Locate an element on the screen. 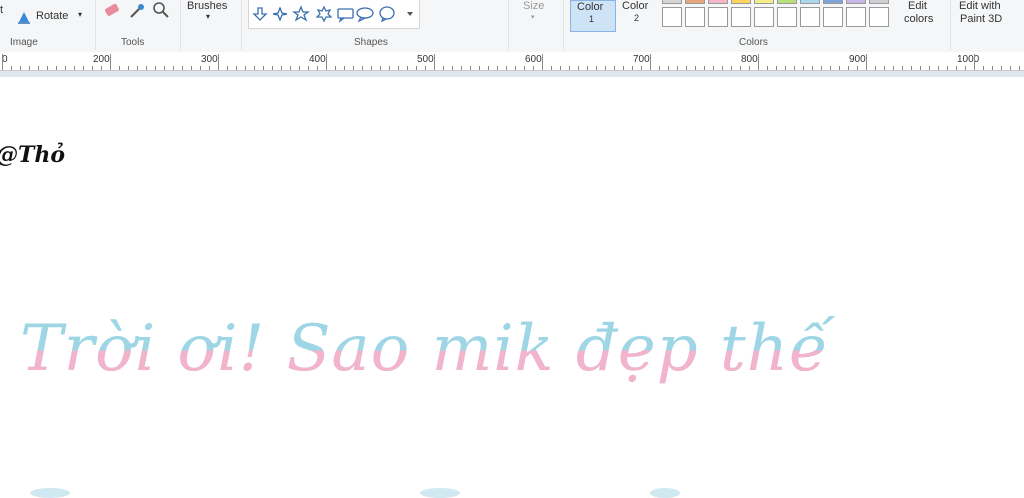 This screenshot has width=1024, height=498. brushes-button: Brushes ▾ is located at coordinates (211, 15).